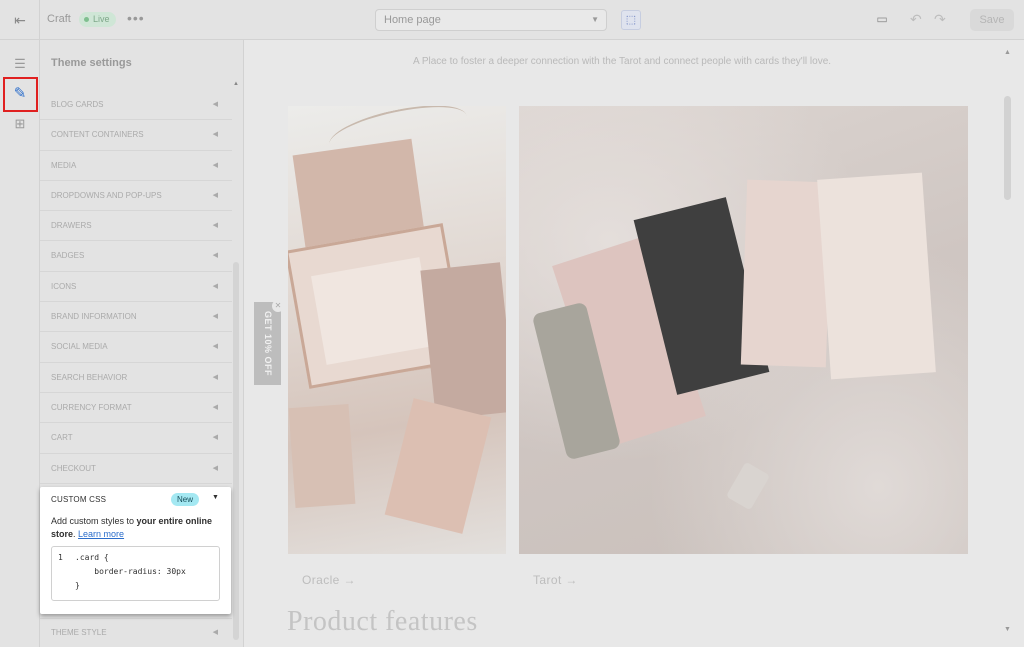  Describe the element at coordinates (20, 343) in the screenshot. I see `editor-rail: ☰ ✎ ⊞` at that location.